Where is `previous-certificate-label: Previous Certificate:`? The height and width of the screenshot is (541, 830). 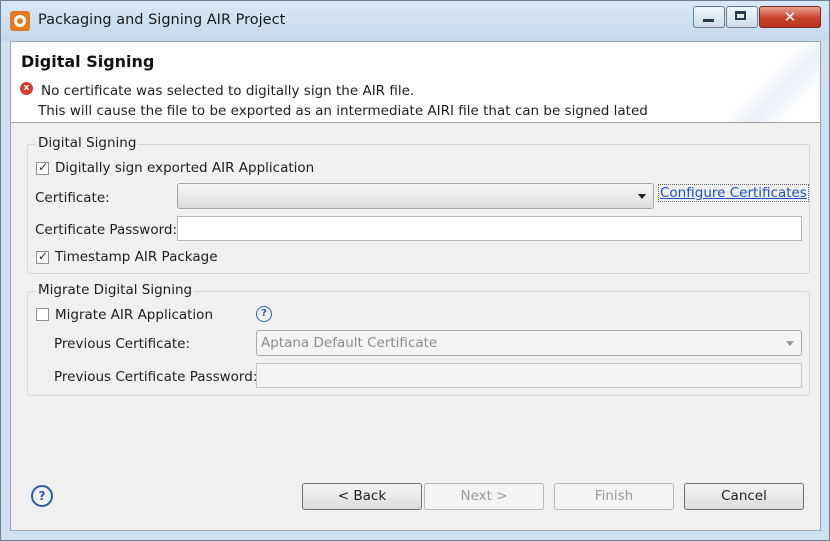
previous-certificate-label: Previous Certificate: is located at coordinates (122, 344).